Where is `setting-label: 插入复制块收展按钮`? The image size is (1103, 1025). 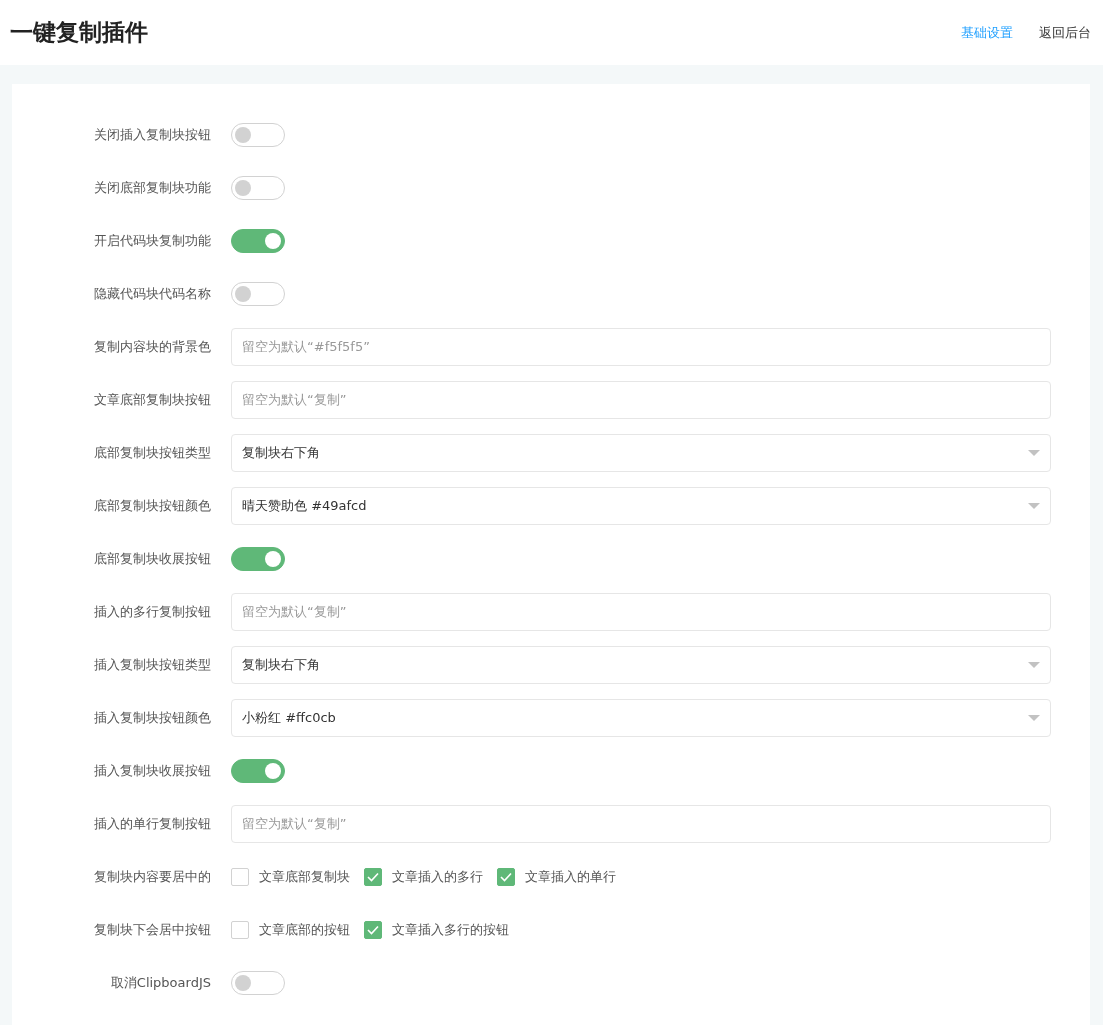
setting-label: 插入复制块收展按钮 is located at coordinates (152, 770).